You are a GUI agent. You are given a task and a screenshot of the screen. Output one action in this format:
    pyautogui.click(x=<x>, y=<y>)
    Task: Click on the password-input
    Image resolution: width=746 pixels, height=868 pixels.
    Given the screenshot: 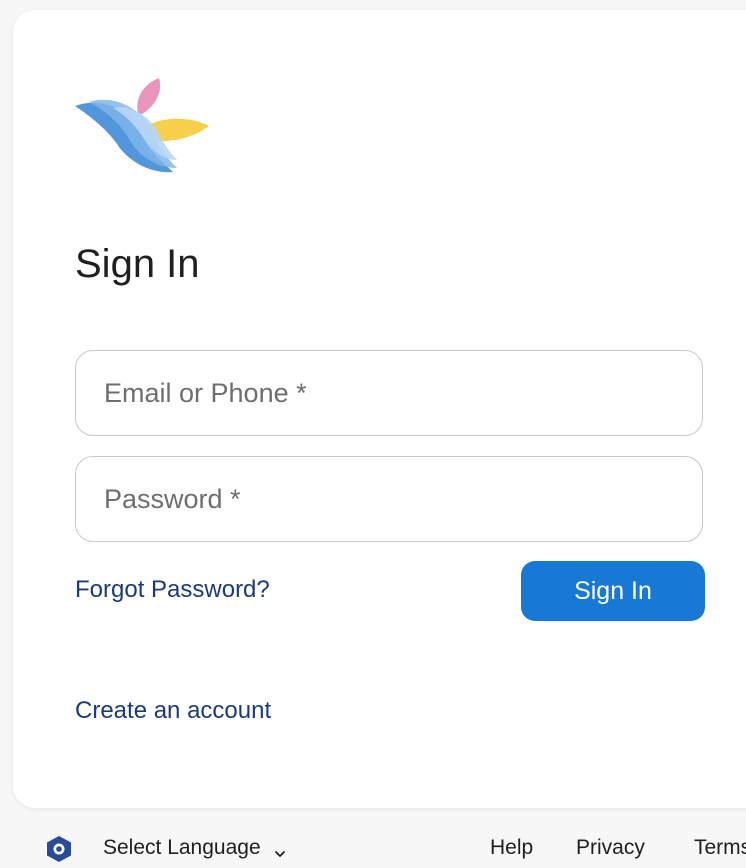 What is the action you would take?
    pyautogui.click(x=389, y=499)
    